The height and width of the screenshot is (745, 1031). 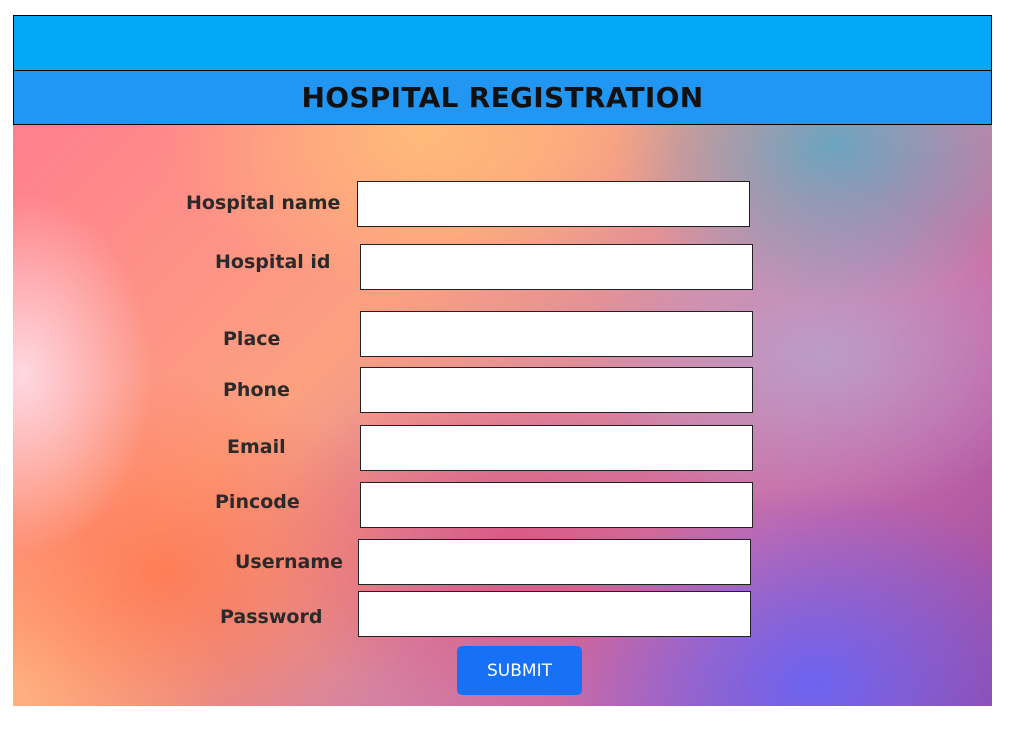 What do you see at coordinates (256, 447) in the screenshot?
I see `email-label: Email` at bounding box center [256, 447].